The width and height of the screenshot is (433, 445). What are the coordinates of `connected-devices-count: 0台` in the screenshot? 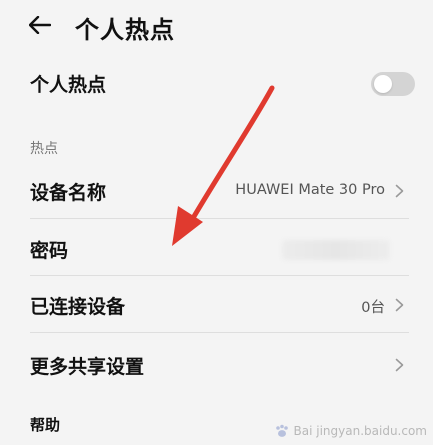 It's located at (373, 308).